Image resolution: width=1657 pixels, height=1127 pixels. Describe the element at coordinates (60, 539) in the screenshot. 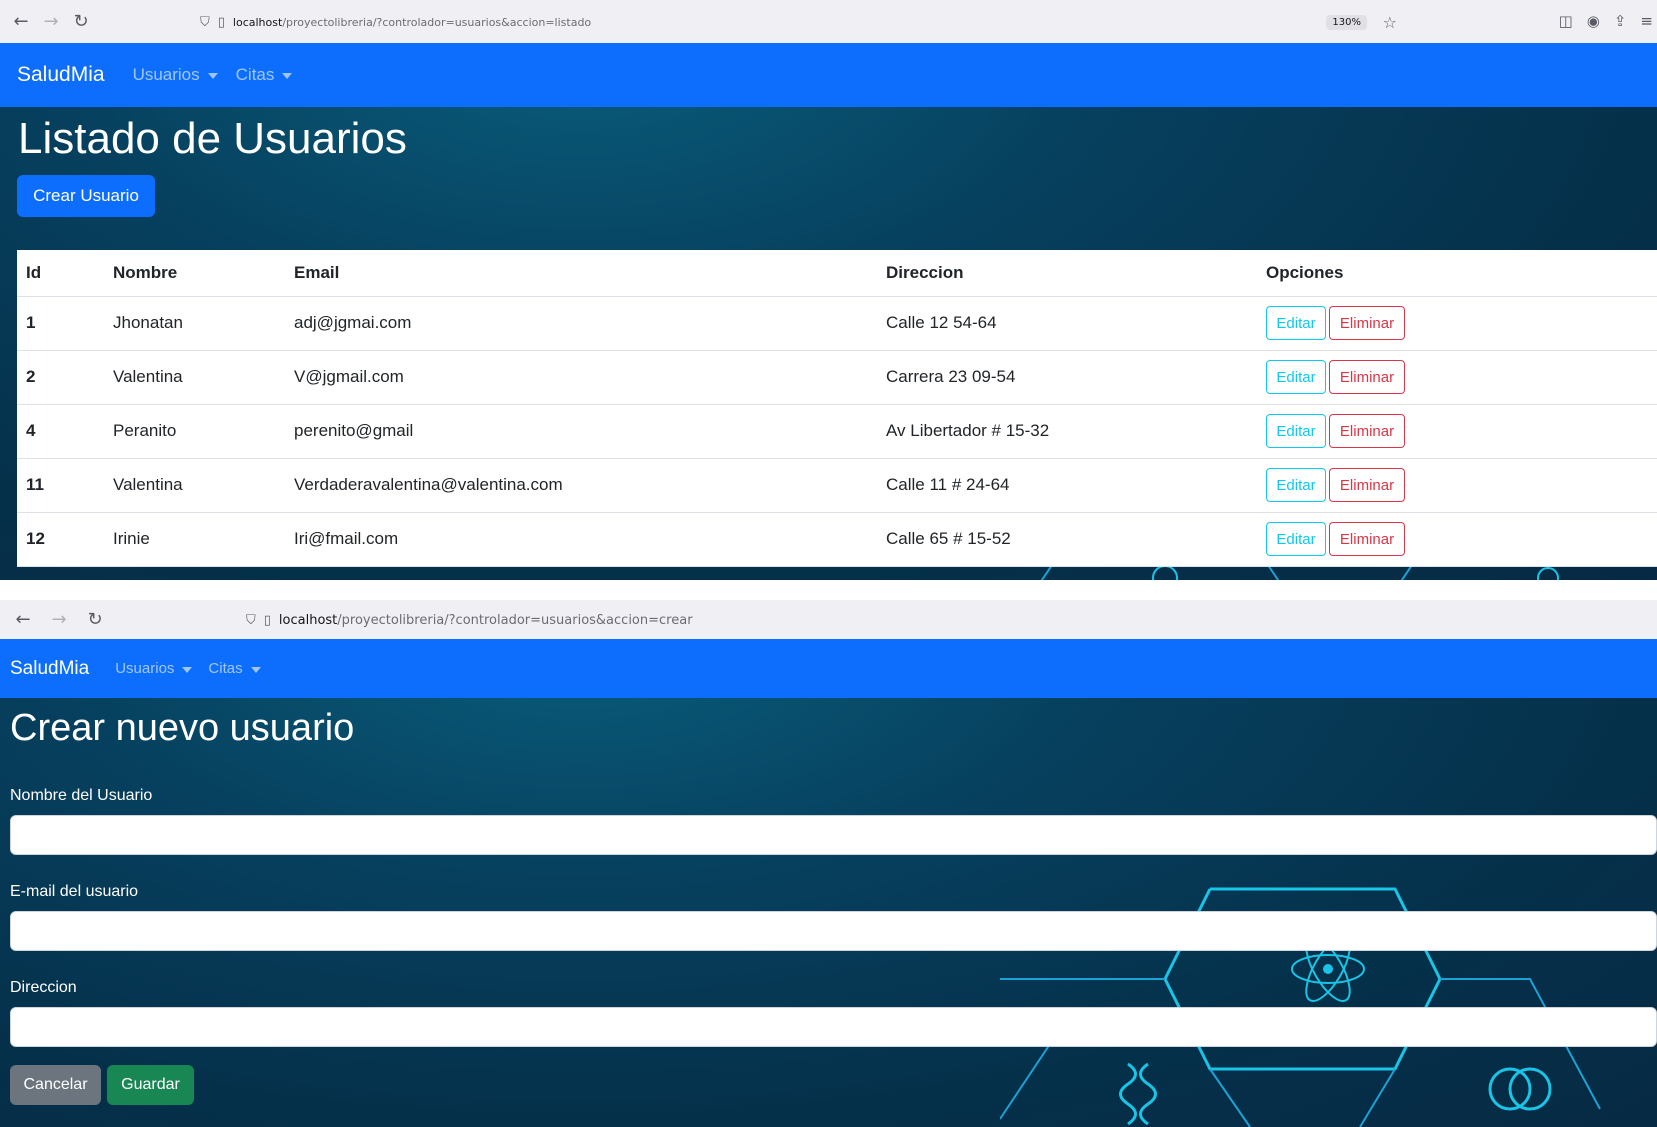

I see `cell-id: 12` at that location.